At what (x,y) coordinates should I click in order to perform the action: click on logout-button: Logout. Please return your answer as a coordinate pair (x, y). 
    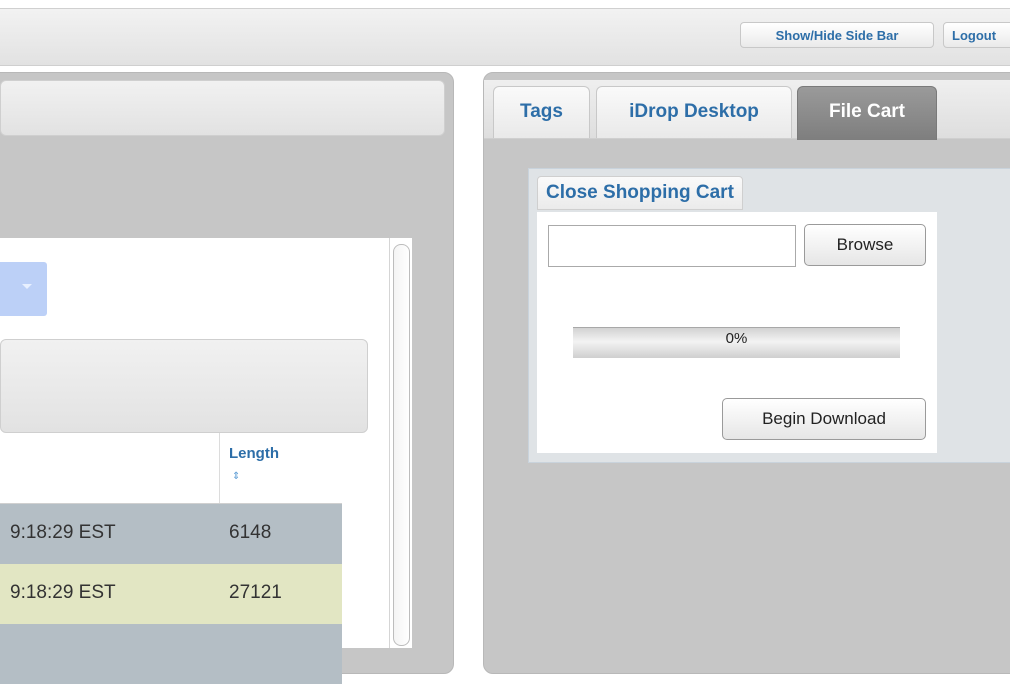
    Looking at the image, I should click on (976, 35).